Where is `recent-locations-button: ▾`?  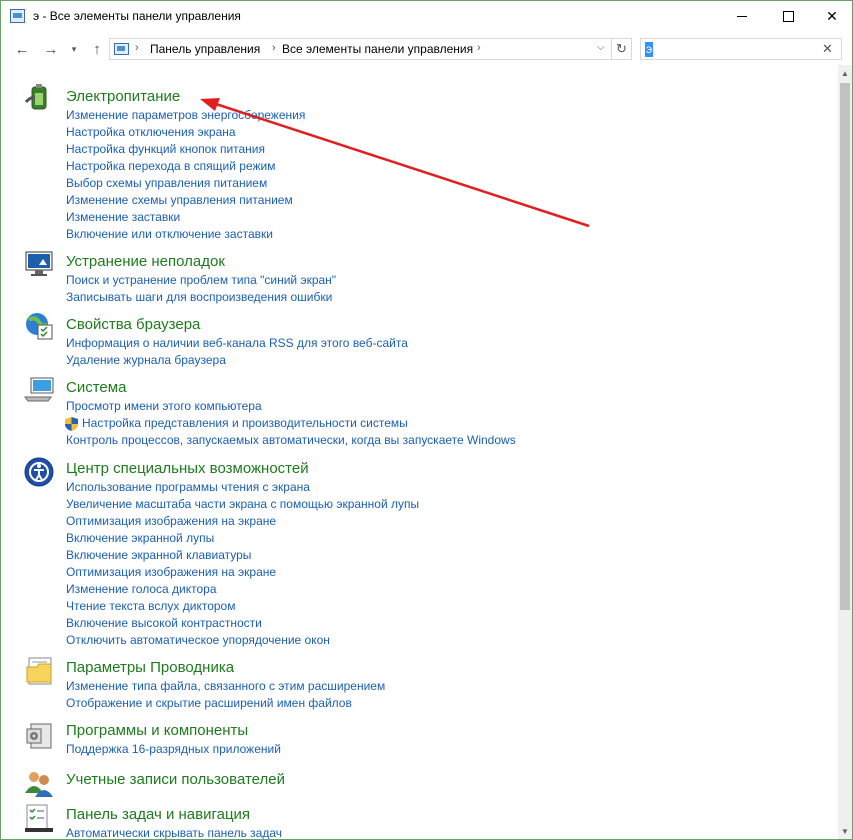 recent-locations-button: ▾ is located at coordinates (74, 49).